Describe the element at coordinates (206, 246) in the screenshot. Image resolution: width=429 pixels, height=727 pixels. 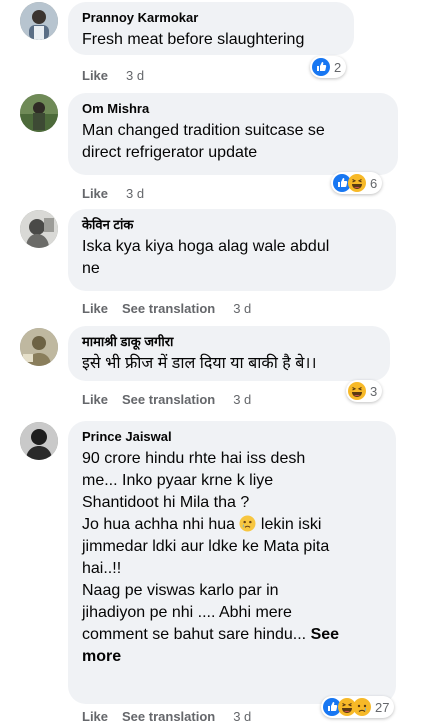
I see `comment-text-line: Iska kya kiya hoga alag wale abdul` at that location.